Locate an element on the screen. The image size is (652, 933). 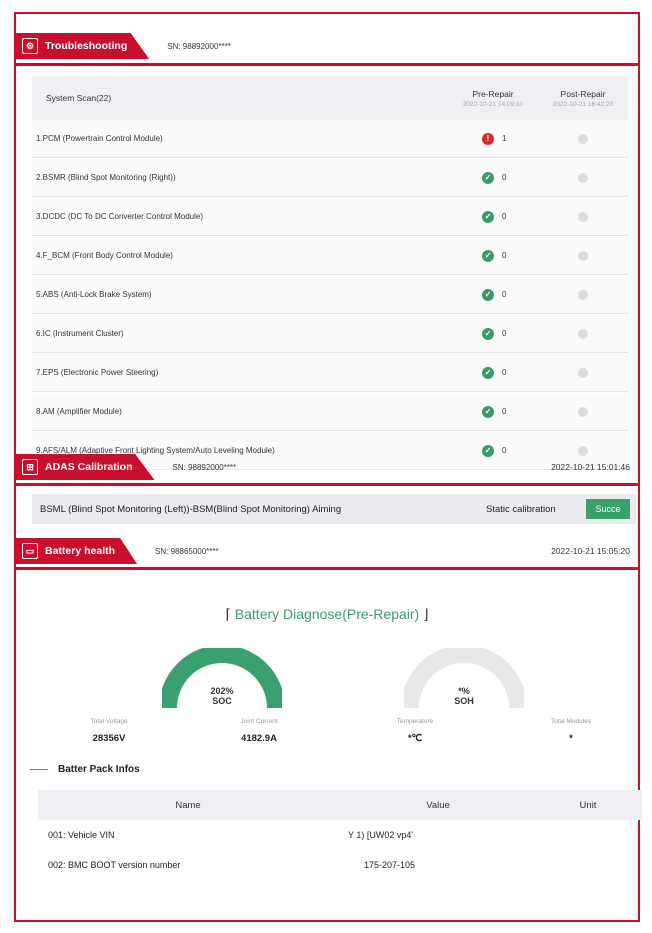
pack-col-value: Value is located at coordinates (438, 805).